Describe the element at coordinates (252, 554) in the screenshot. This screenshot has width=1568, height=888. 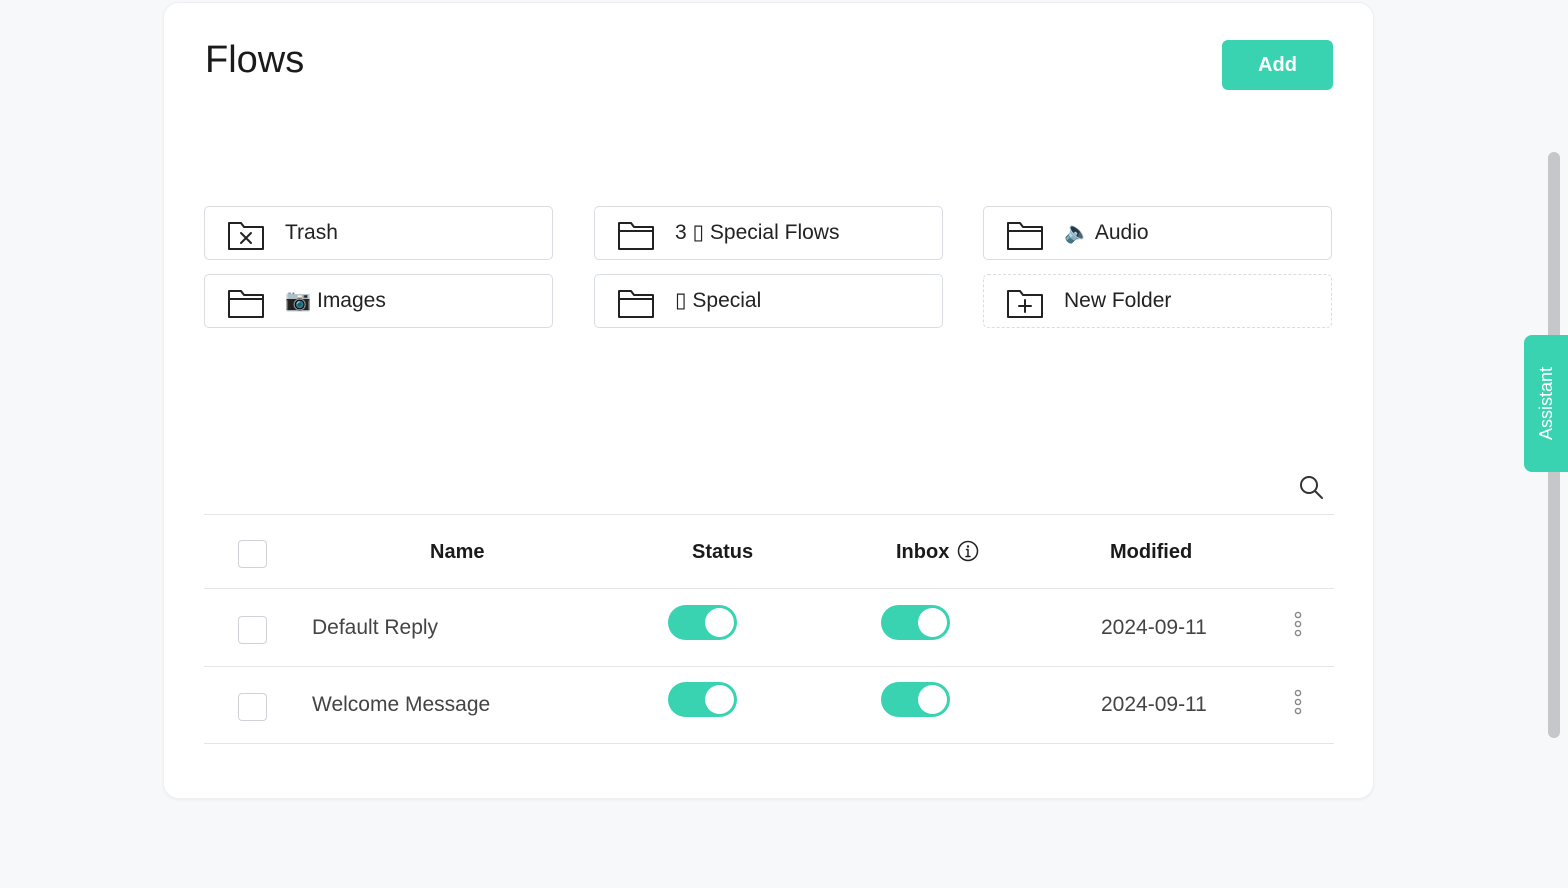
I see `select-all-checkbox` at that location.